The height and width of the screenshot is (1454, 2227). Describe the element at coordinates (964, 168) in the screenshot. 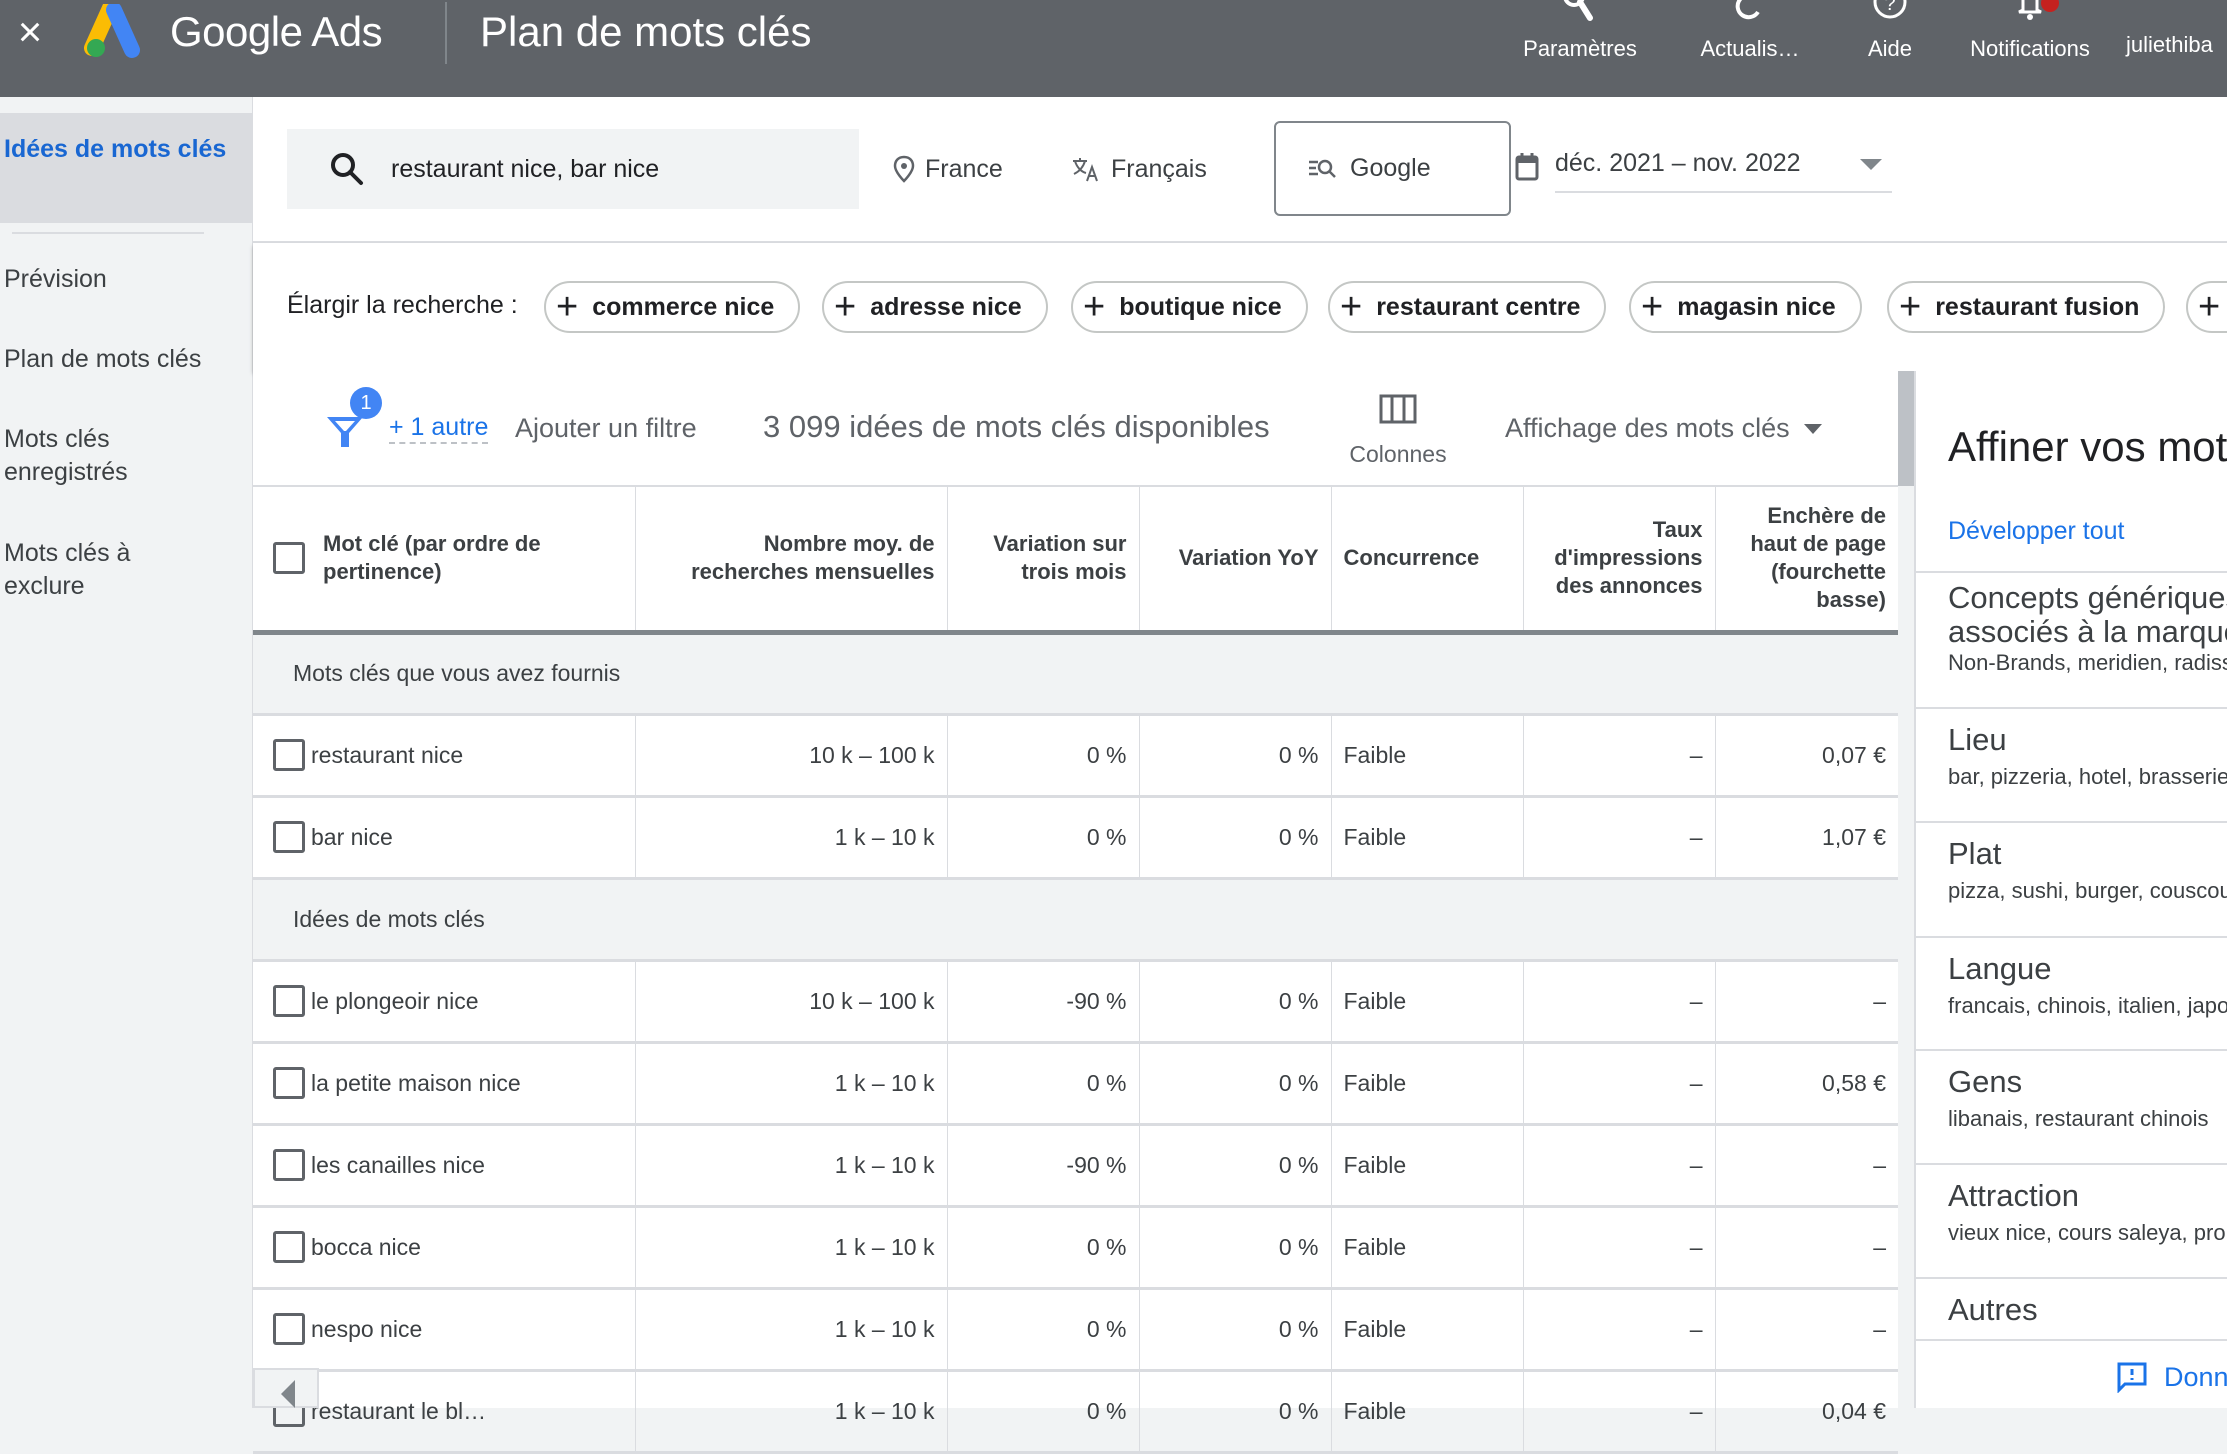

I see `location-value: France` at that location.